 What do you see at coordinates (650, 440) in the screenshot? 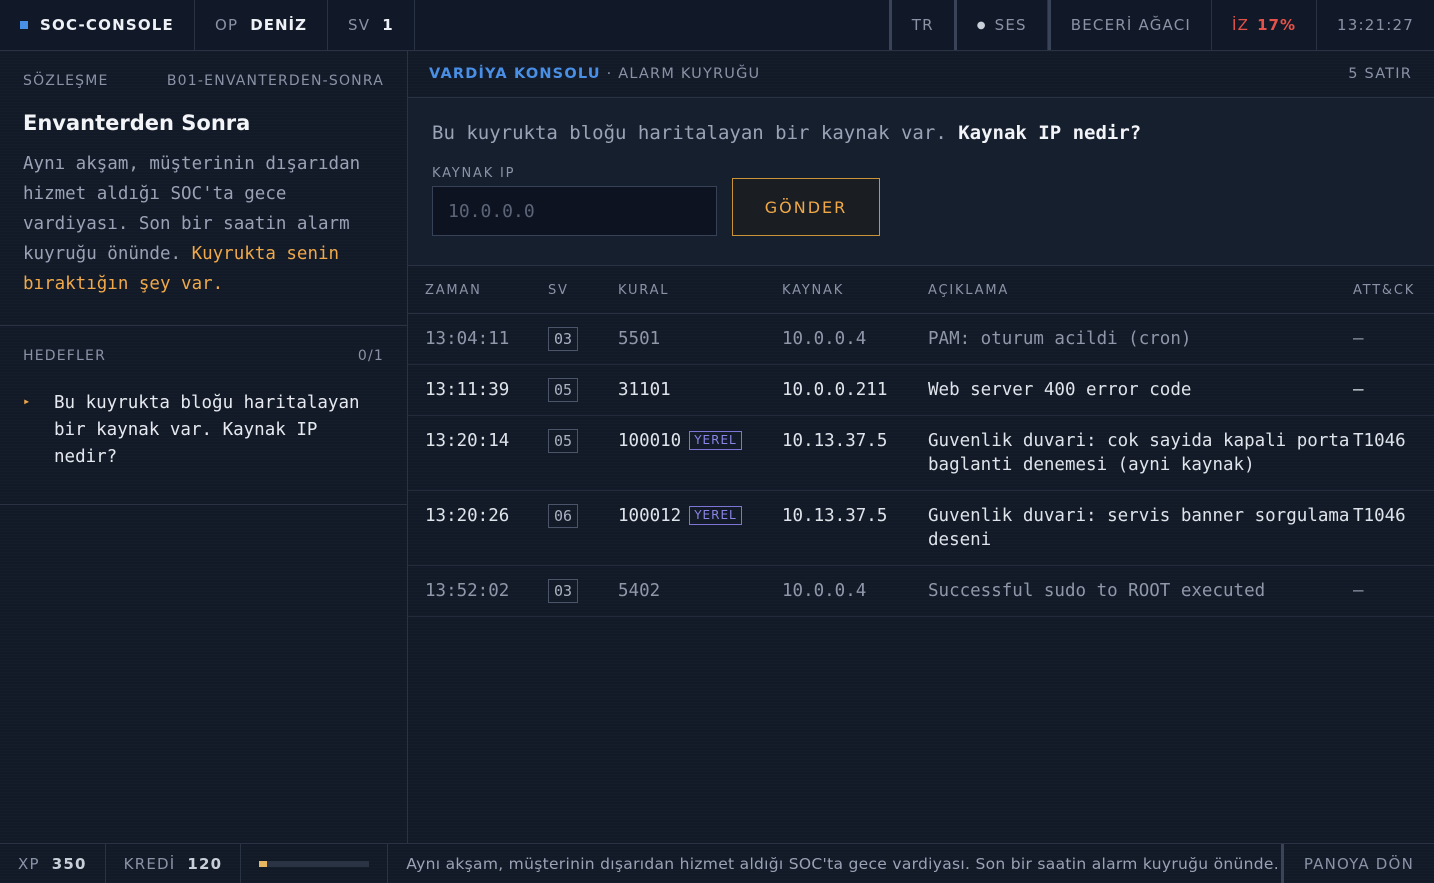
I see `rule-id: 100010` at bounding box center [650, 440].